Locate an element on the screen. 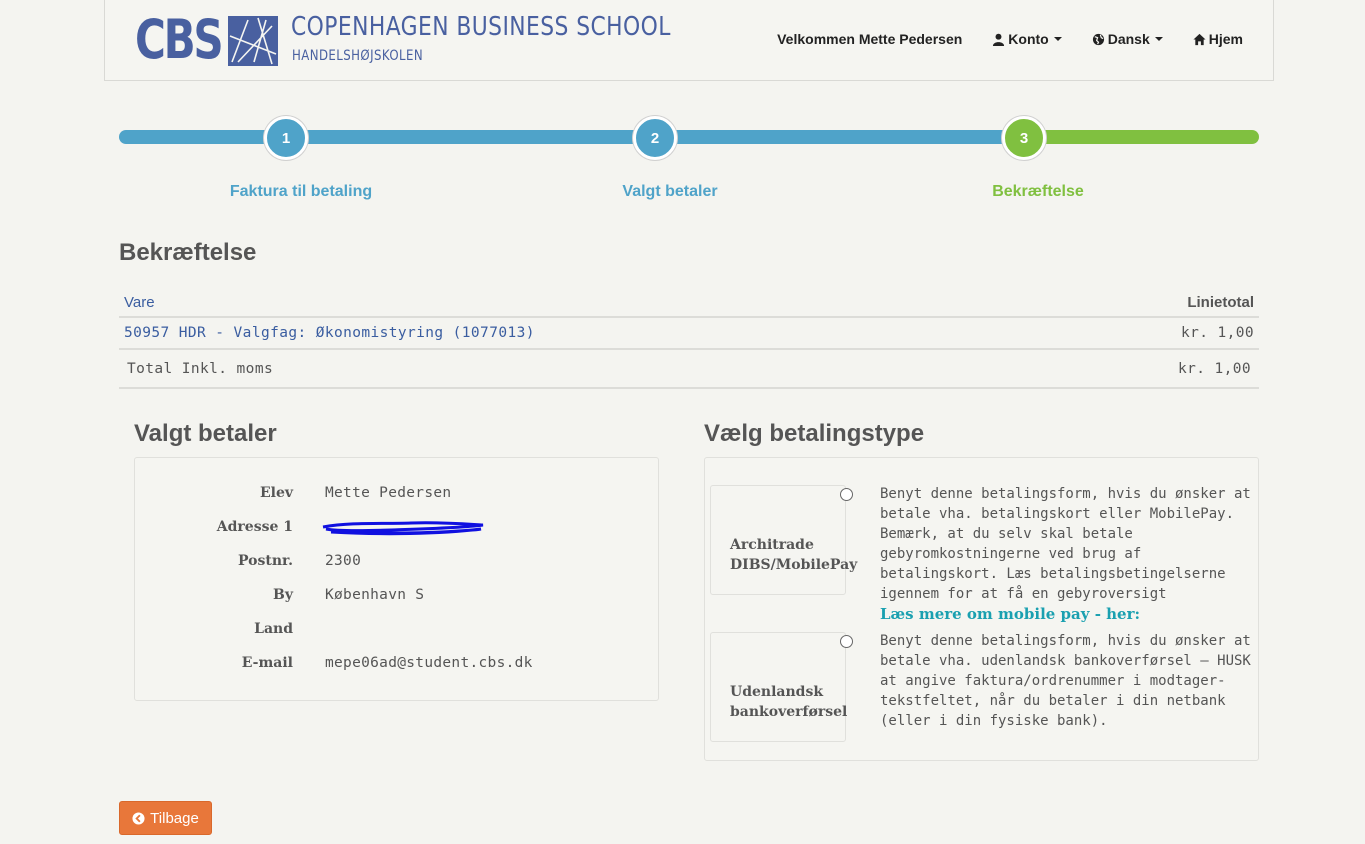 The height and width of the screenshot is (844, 1365). item-total: kr. 1,00 is located at coordinates (1217, 333).